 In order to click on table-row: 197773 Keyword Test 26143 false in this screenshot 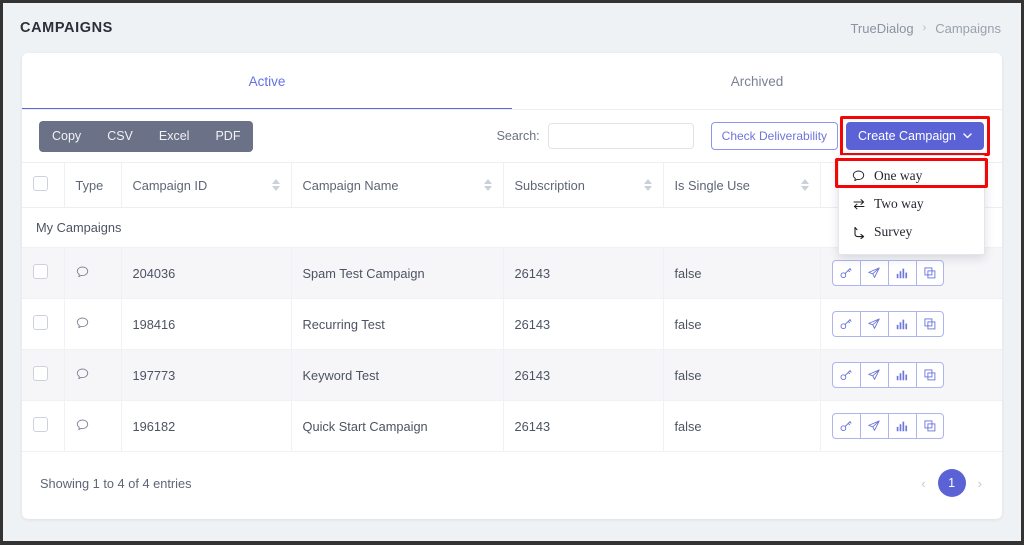, I will do `click(512, 375)`.